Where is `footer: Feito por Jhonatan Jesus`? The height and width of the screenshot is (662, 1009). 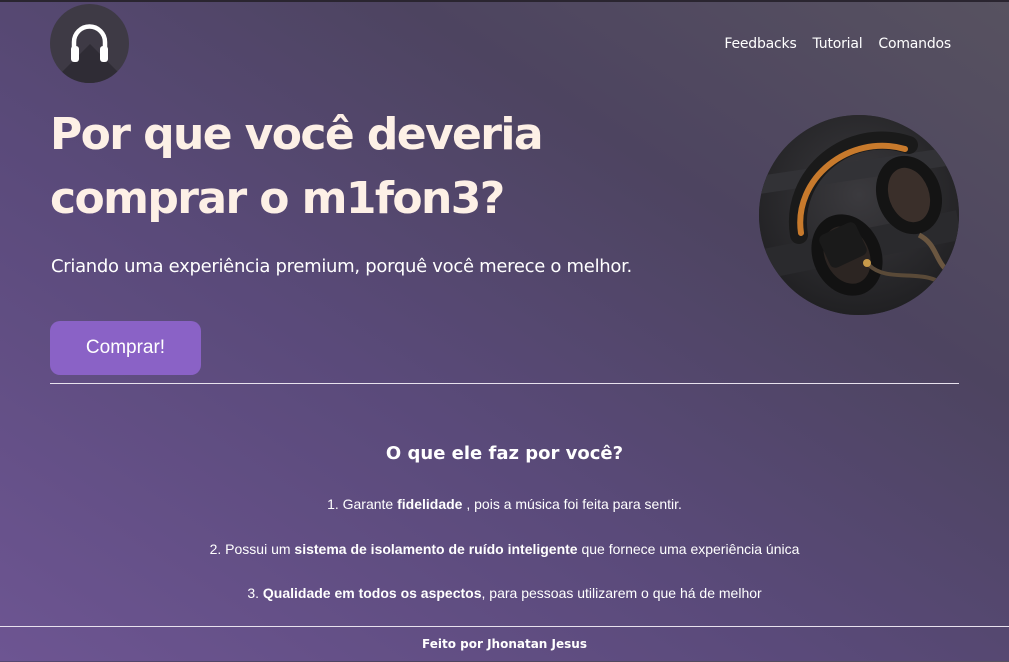
footer: Feito por Jhonatan Jesus is located at coordinates (504, 644).